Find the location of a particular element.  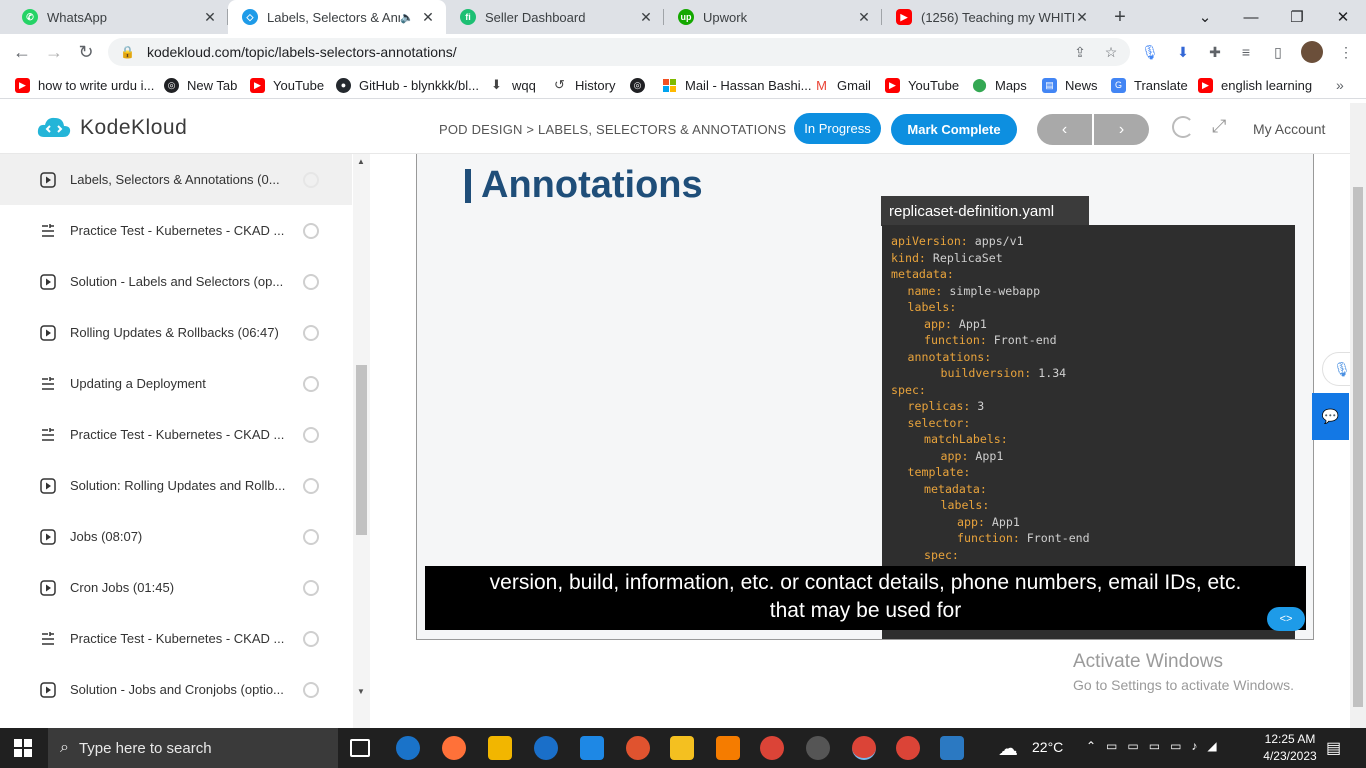

chrome-icon is located at coordinates (772, 748).